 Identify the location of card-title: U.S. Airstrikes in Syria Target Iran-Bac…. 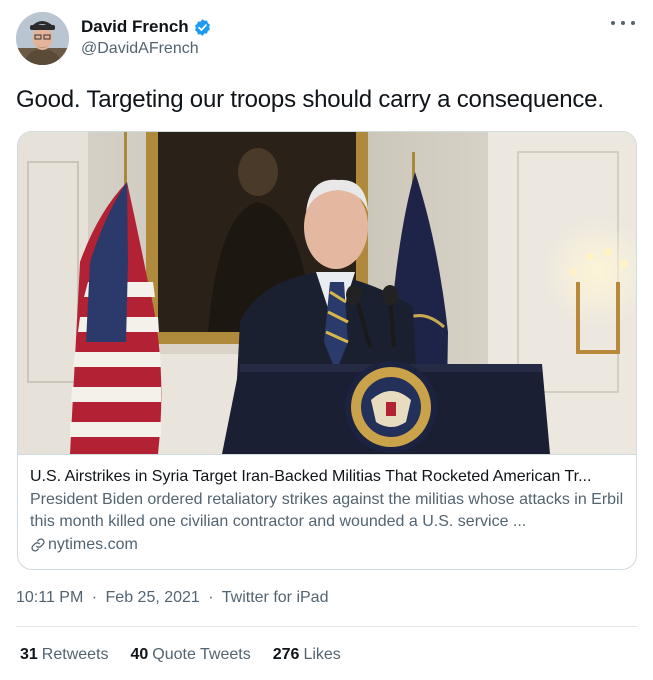
(327, 477).